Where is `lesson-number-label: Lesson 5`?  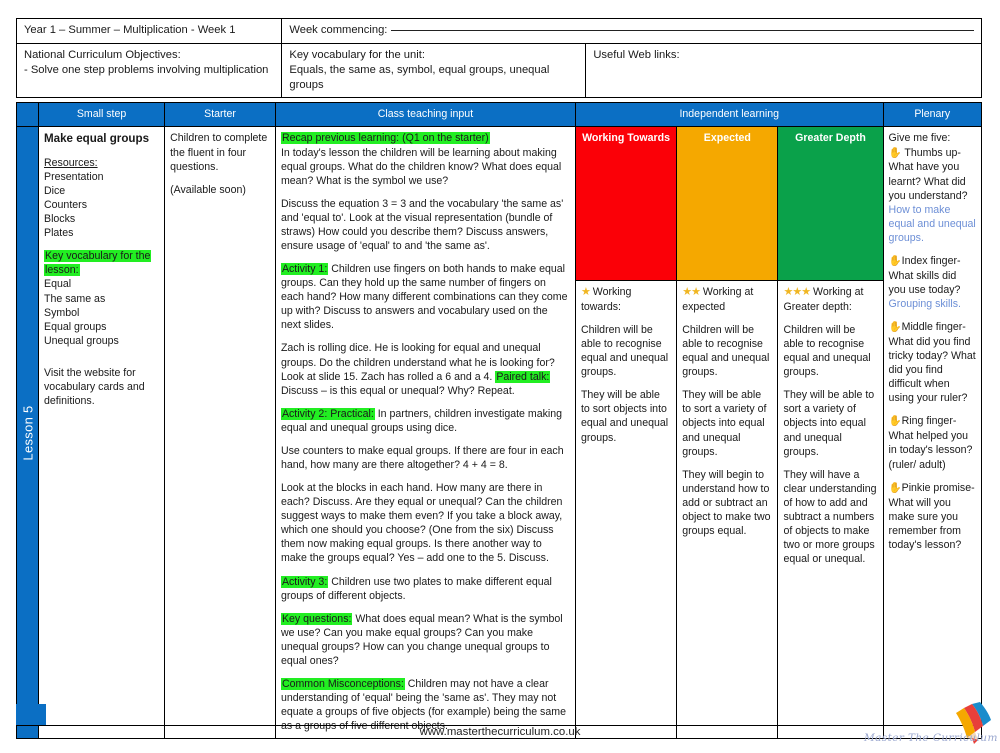 lesson-number-label: Lesson 5 is located at coordinates (27, 433).